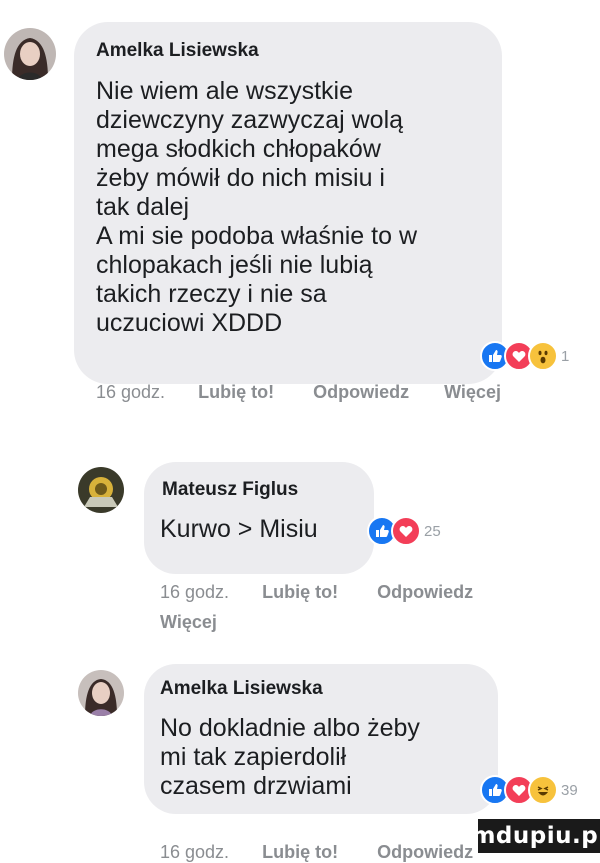 The height and width of the screenshot is (863, 600). I want to click on reaction-summary: 39, so click(529, 790).